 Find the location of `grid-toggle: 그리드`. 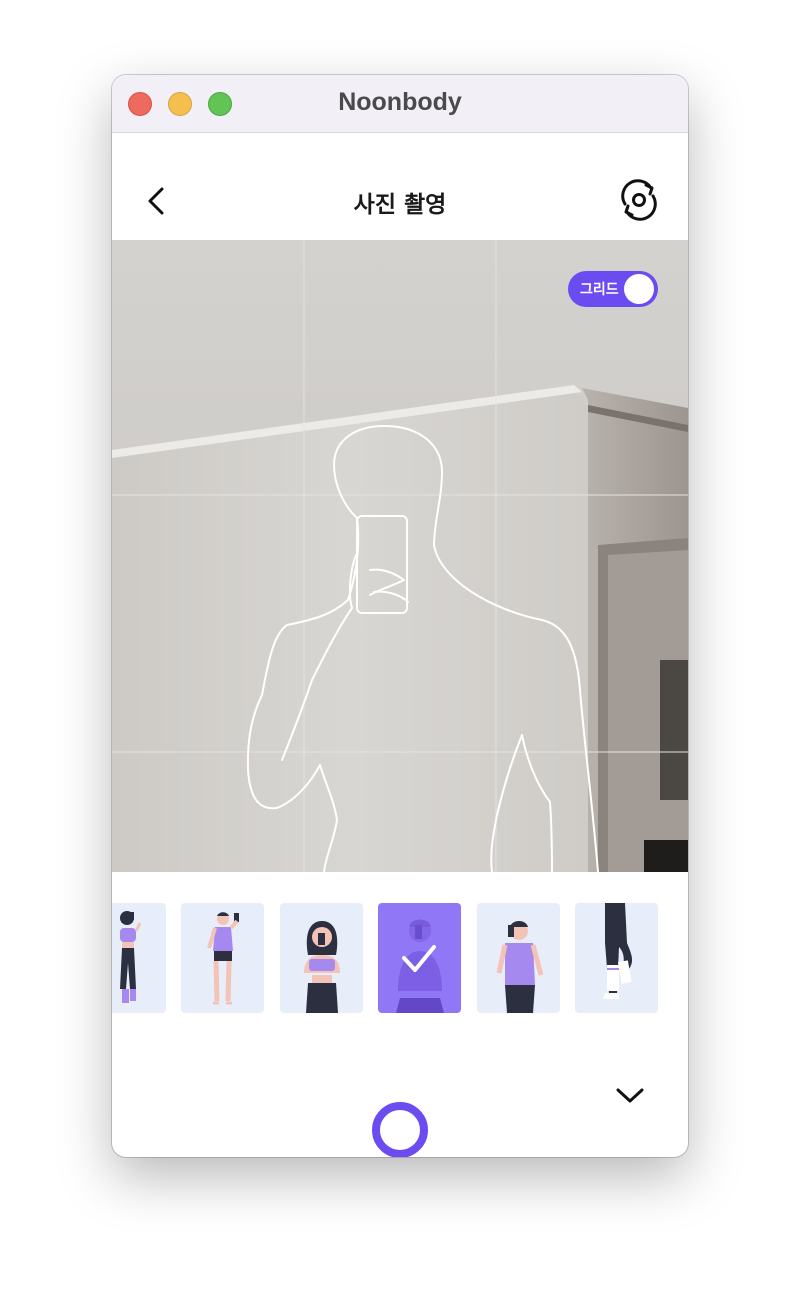

grid-toggle: 그리드 is located at coordinates (613, 289).